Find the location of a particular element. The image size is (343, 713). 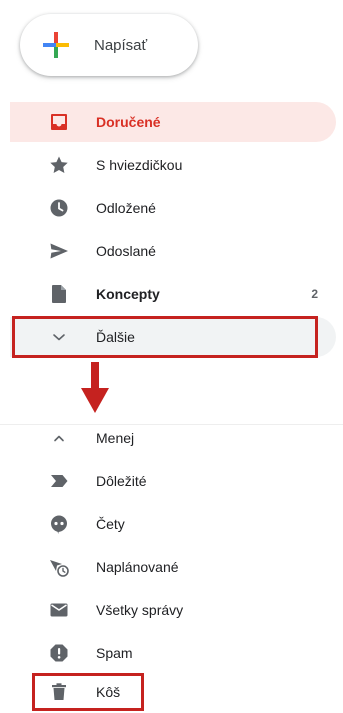

sidebar-item-snoozed: Odložené is located at coordinates (173, 208).